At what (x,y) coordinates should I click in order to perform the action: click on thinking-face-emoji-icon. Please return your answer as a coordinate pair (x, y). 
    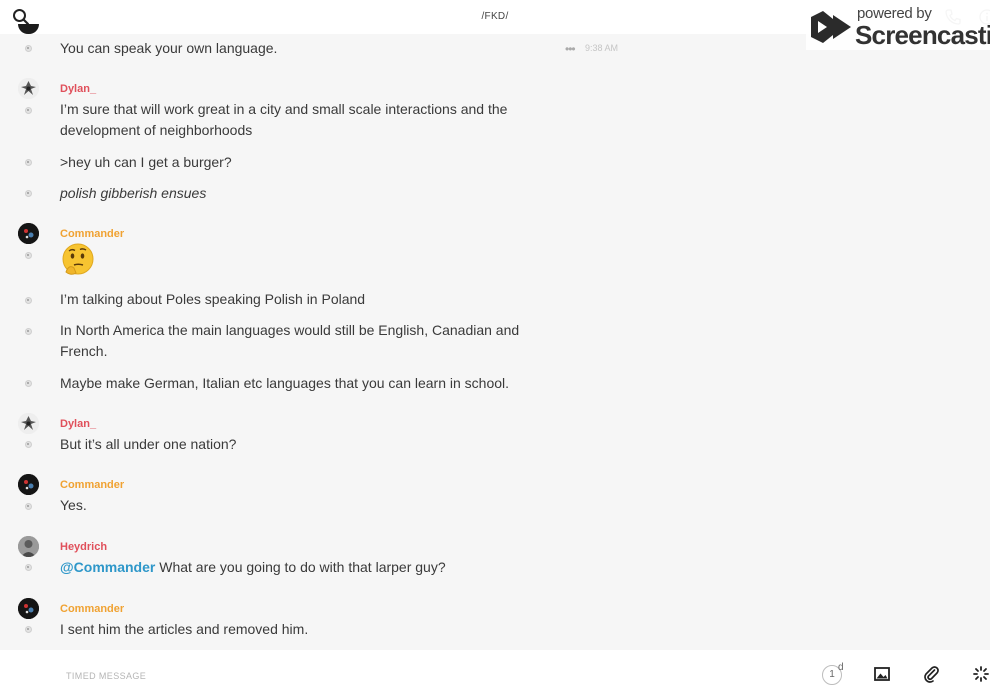
    Looking at the image, I should click on (78, 260).